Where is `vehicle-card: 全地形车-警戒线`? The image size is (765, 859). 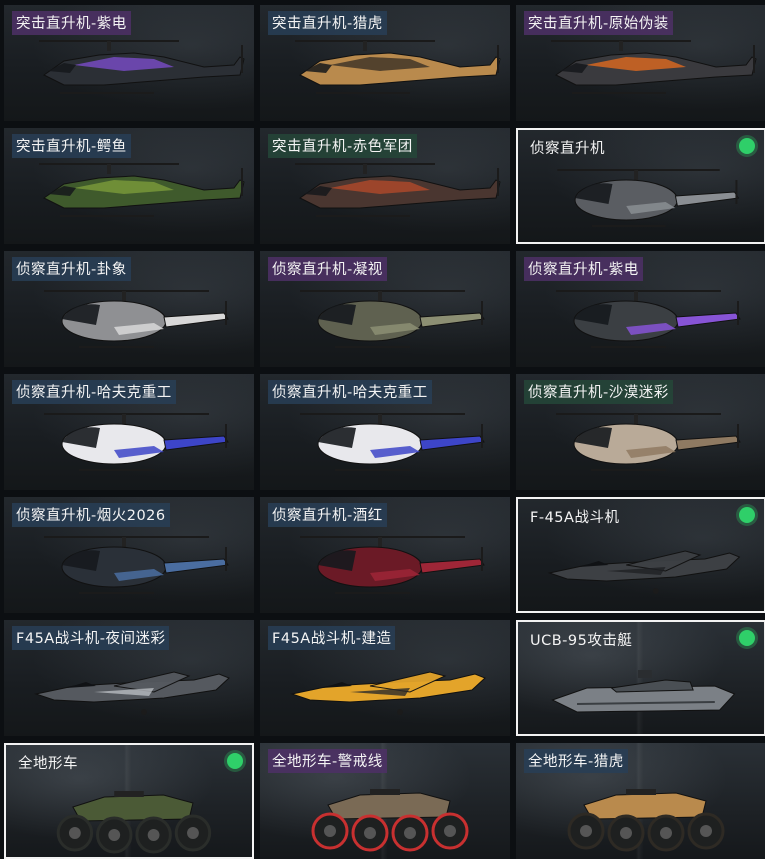 vehicle-card: 全地形车-警戒线 is located at coordinates (385, 801).